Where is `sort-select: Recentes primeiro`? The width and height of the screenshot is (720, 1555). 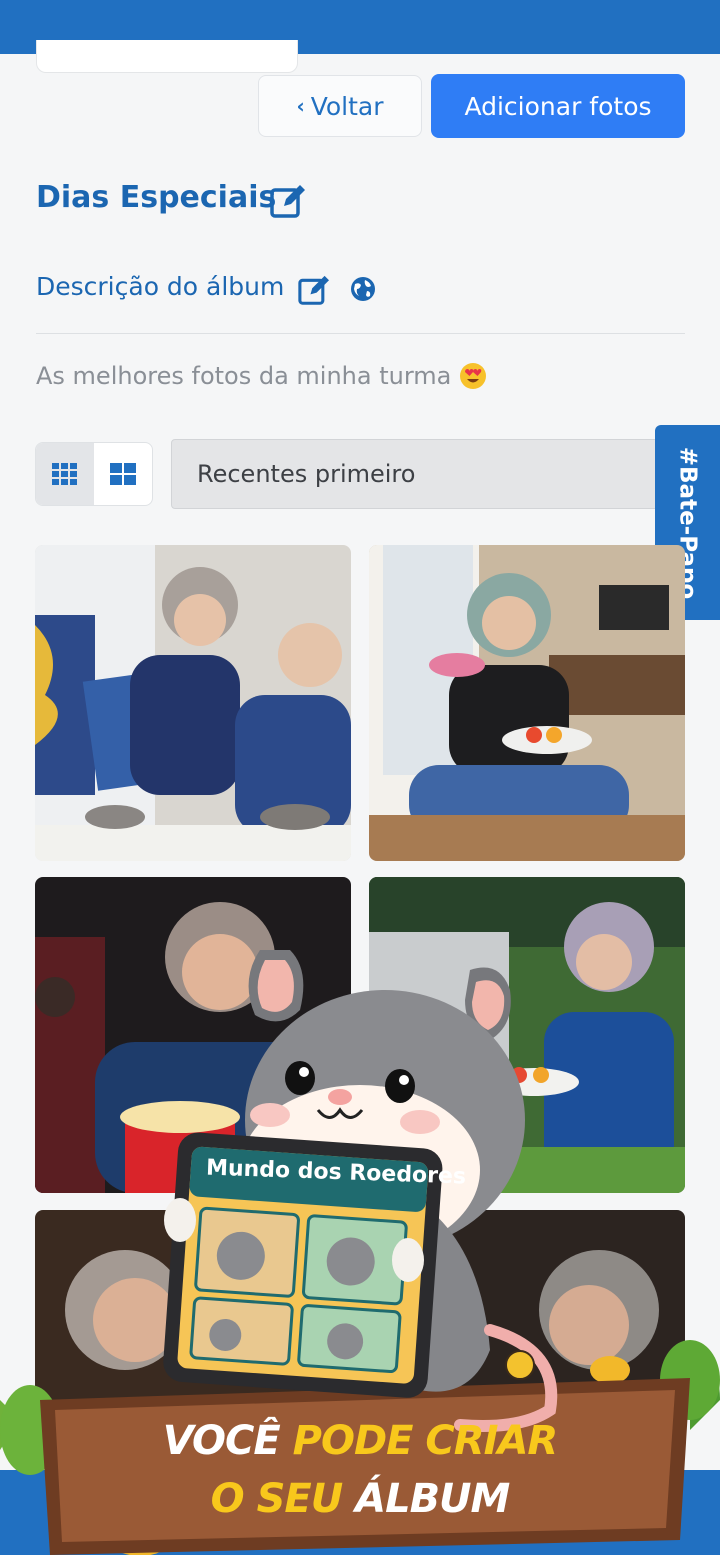 sort-select: Recentes primeiro is located at coordinates (431, 474).